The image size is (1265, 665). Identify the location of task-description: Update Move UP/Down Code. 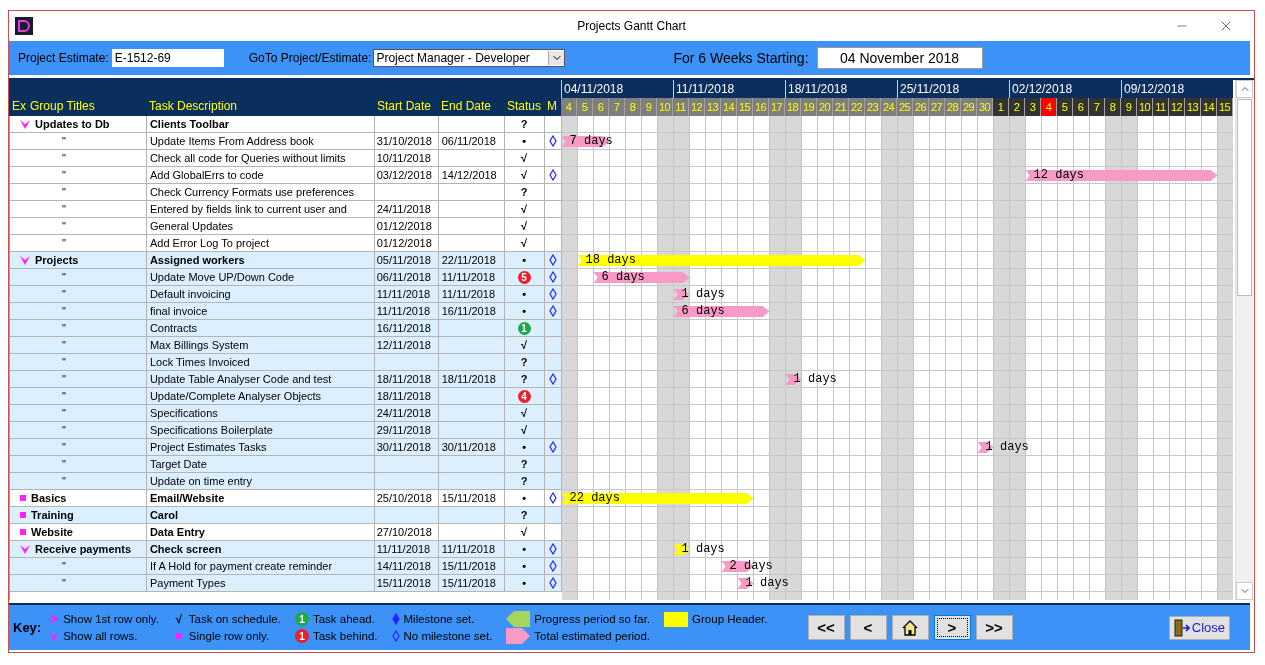
(222, 277).